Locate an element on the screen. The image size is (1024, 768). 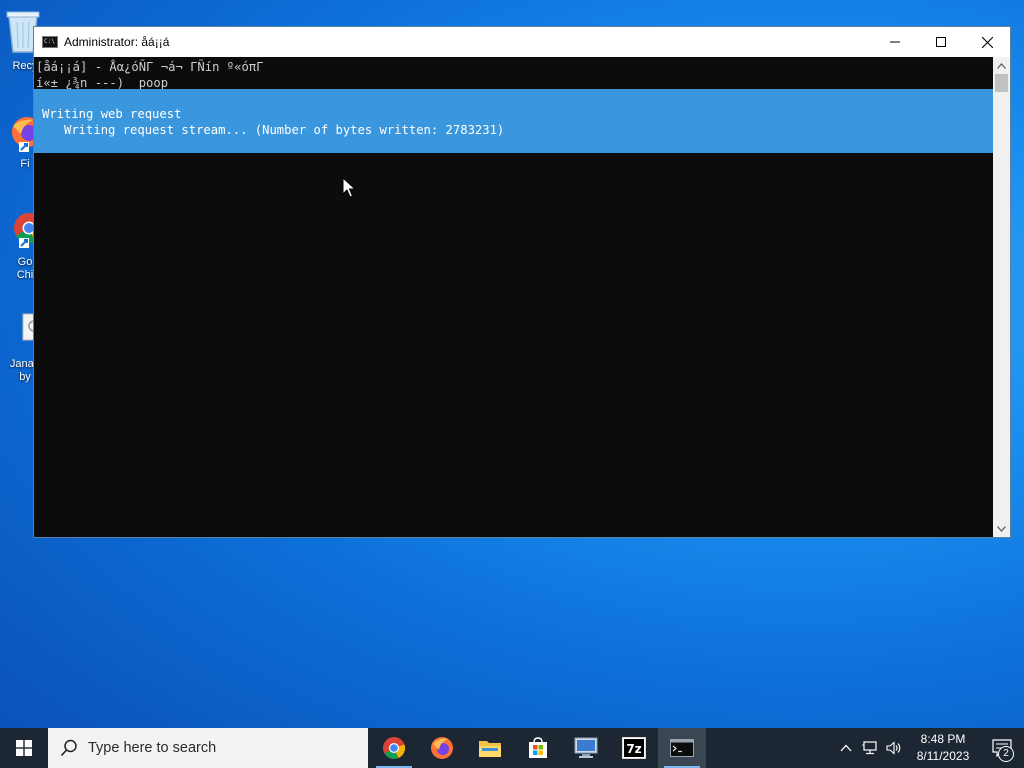
taskbar-apps: 7z is located at coordinates (538, 748).